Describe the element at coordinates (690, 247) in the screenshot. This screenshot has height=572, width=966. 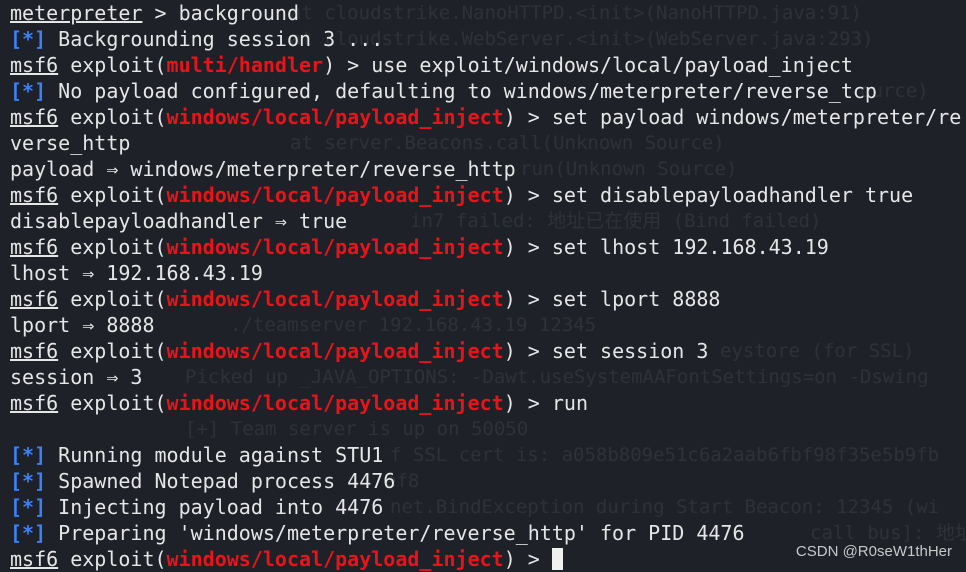
I see `command-text: set lhost 192.168.43.19` at that location.